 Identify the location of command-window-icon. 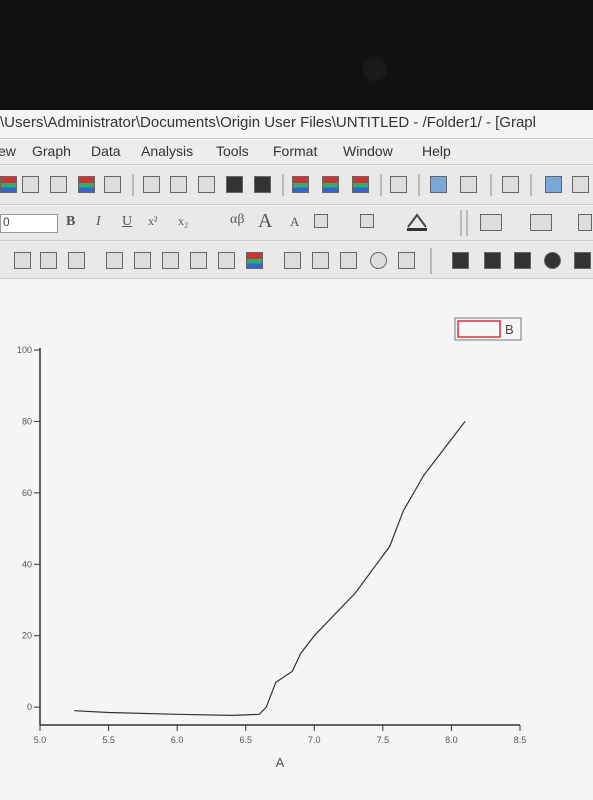
(580, 184).